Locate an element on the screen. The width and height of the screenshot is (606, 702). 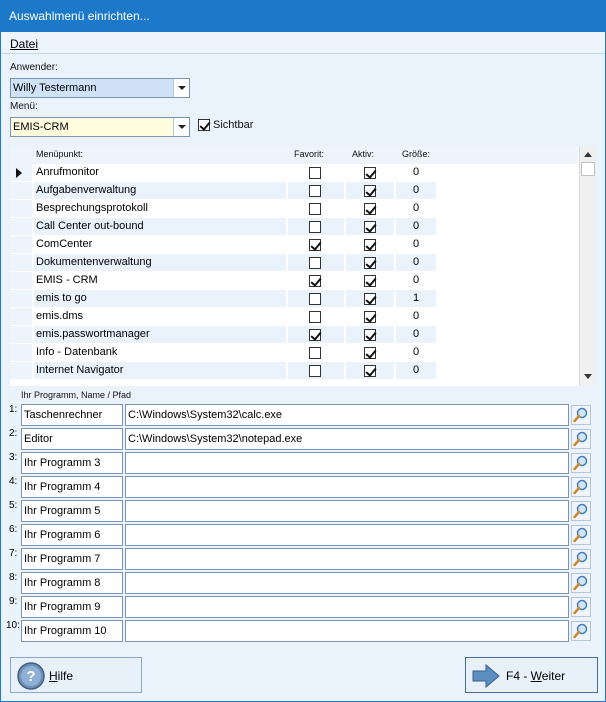
menu-file: Datei is located at coordinates (24, 44).